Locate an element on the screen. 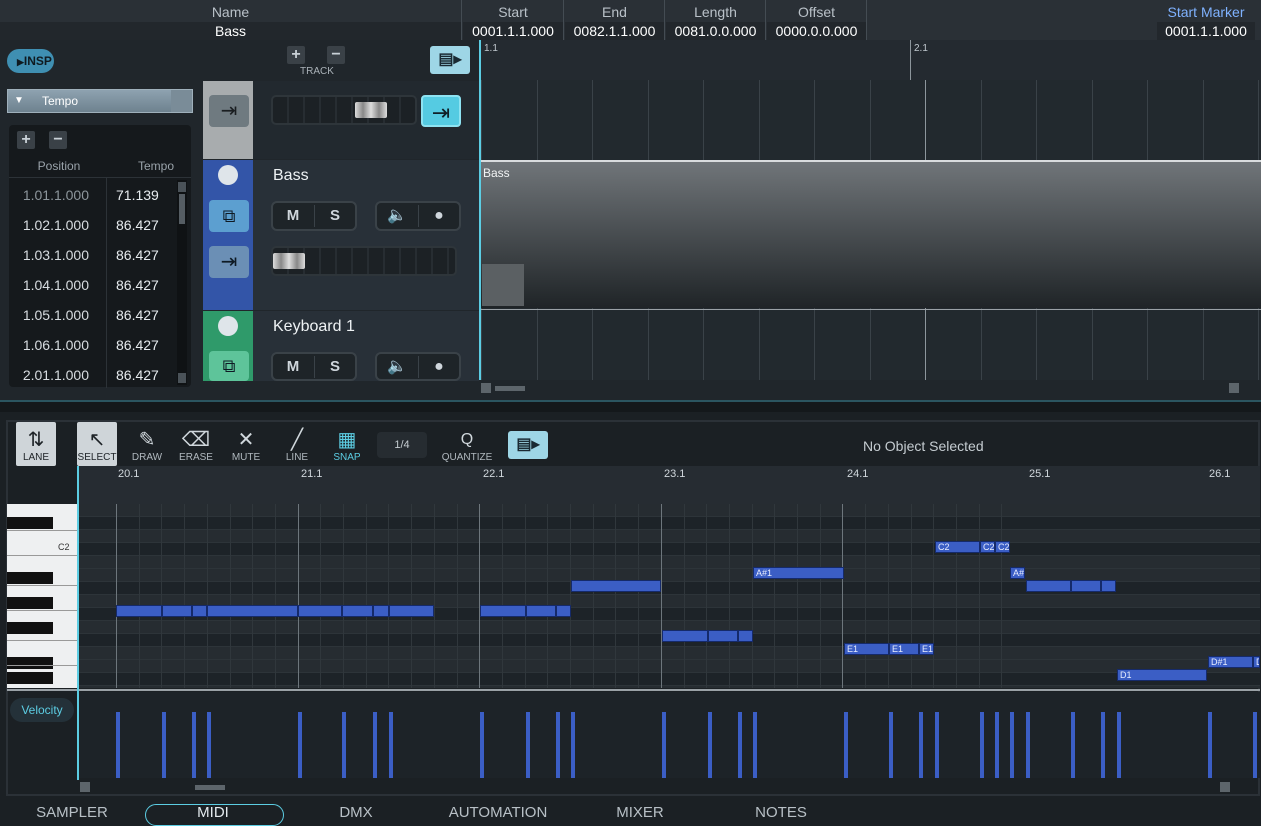 Image resolution: width=1261 pixels, height=826 pixels. piano-roll-playhead is located at coordinates (78, 623).